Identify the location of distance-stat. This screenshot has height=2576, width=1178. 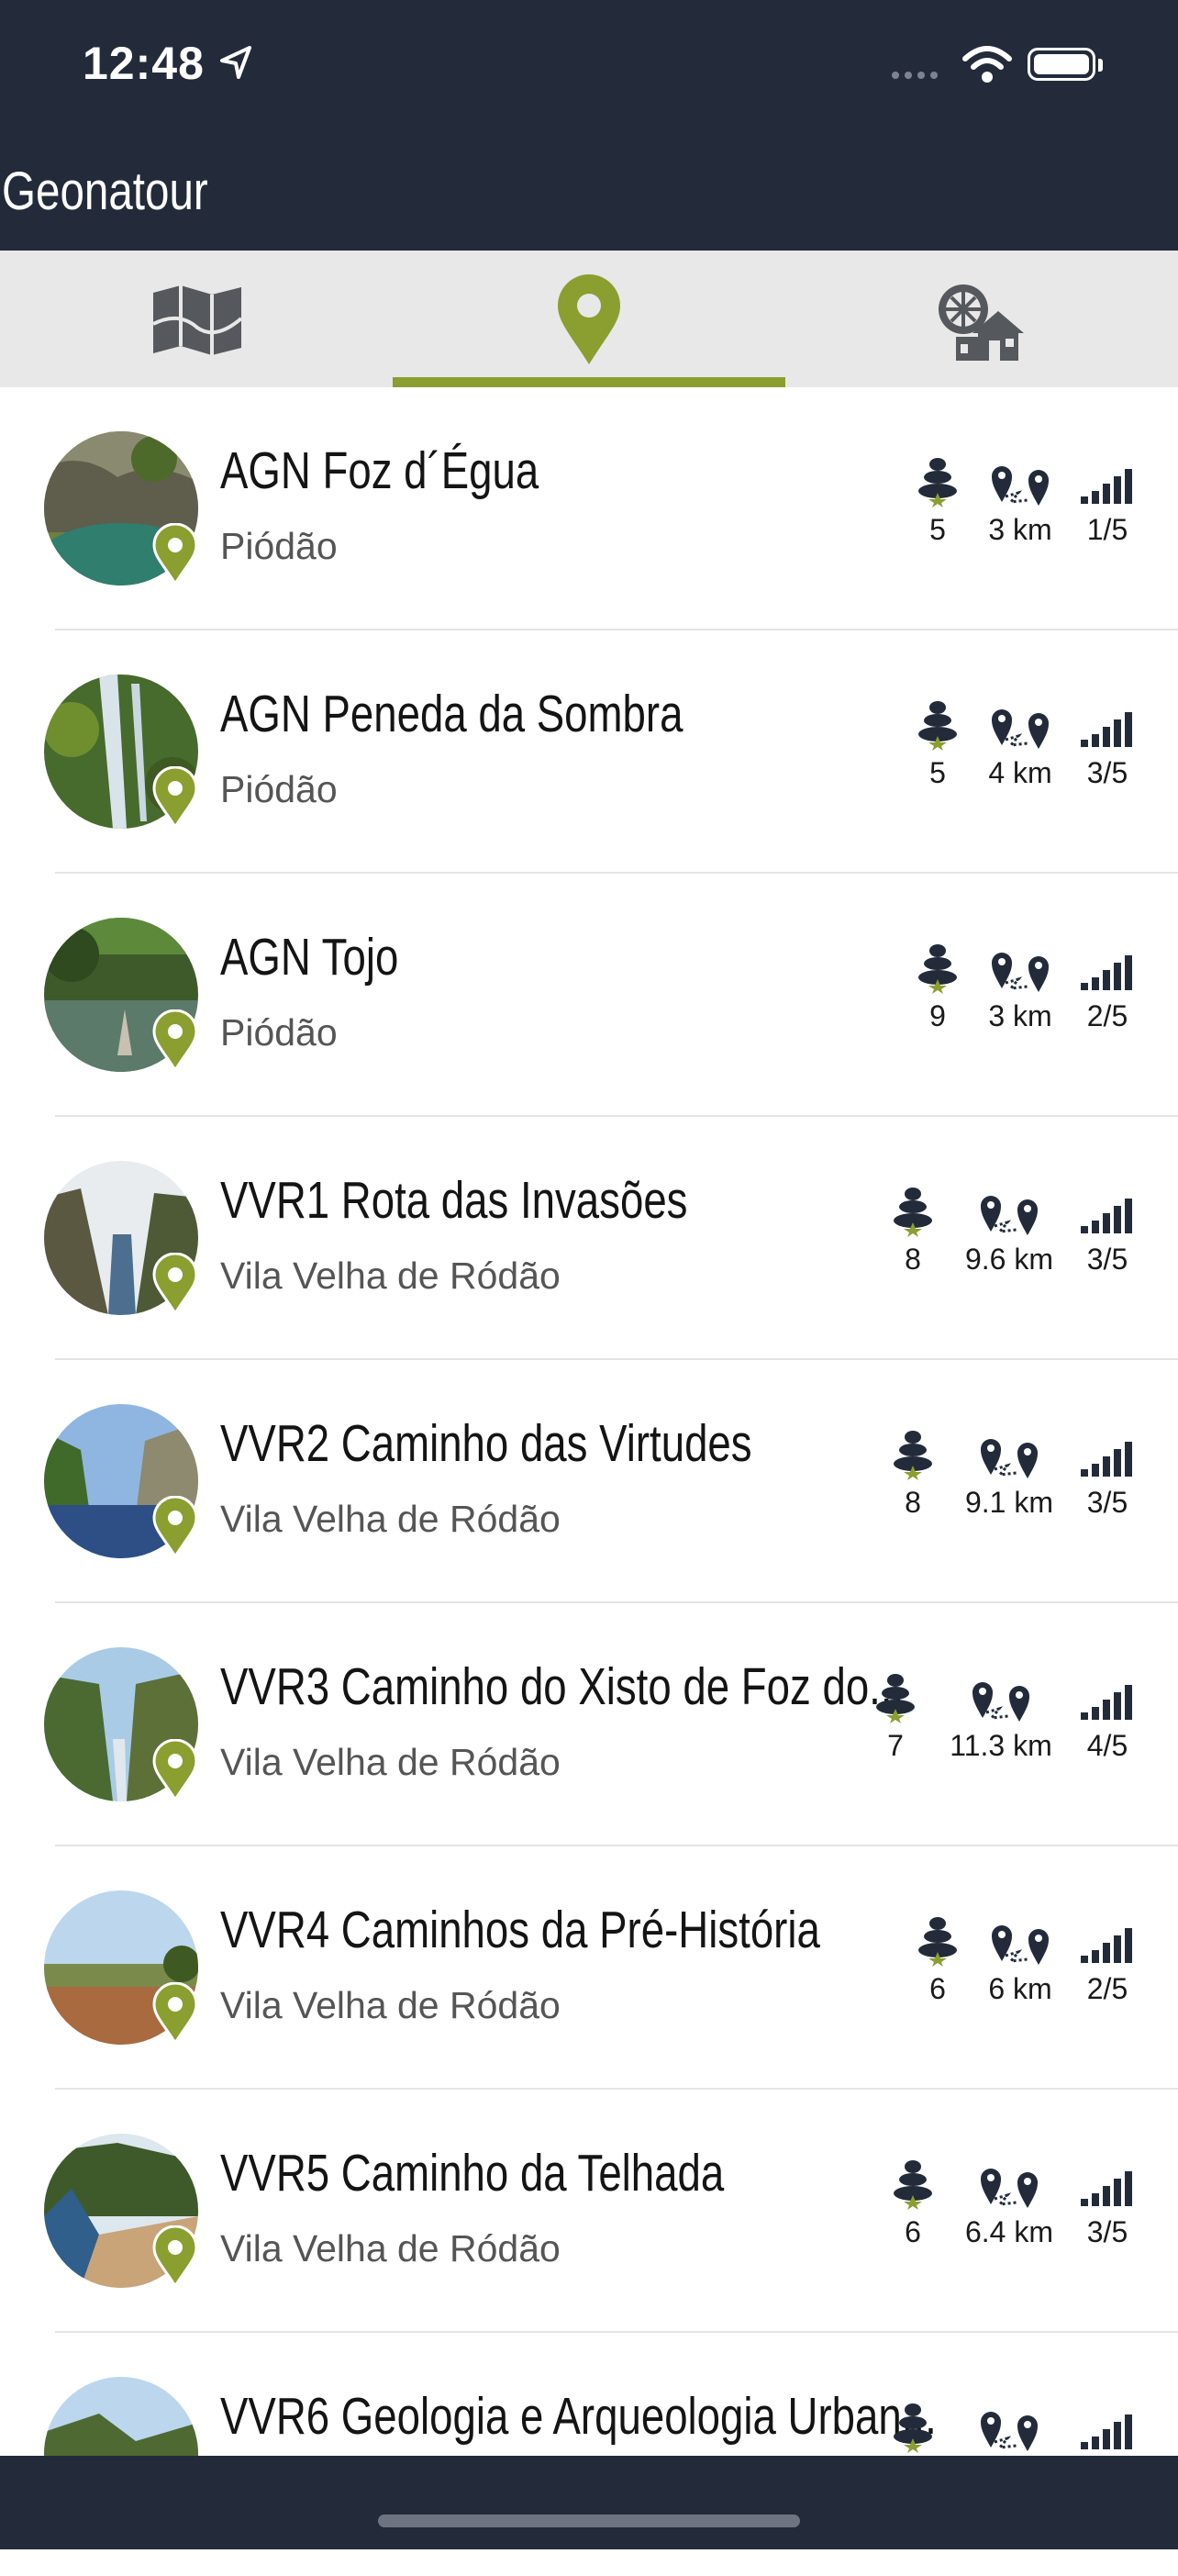
(1009, 2427).